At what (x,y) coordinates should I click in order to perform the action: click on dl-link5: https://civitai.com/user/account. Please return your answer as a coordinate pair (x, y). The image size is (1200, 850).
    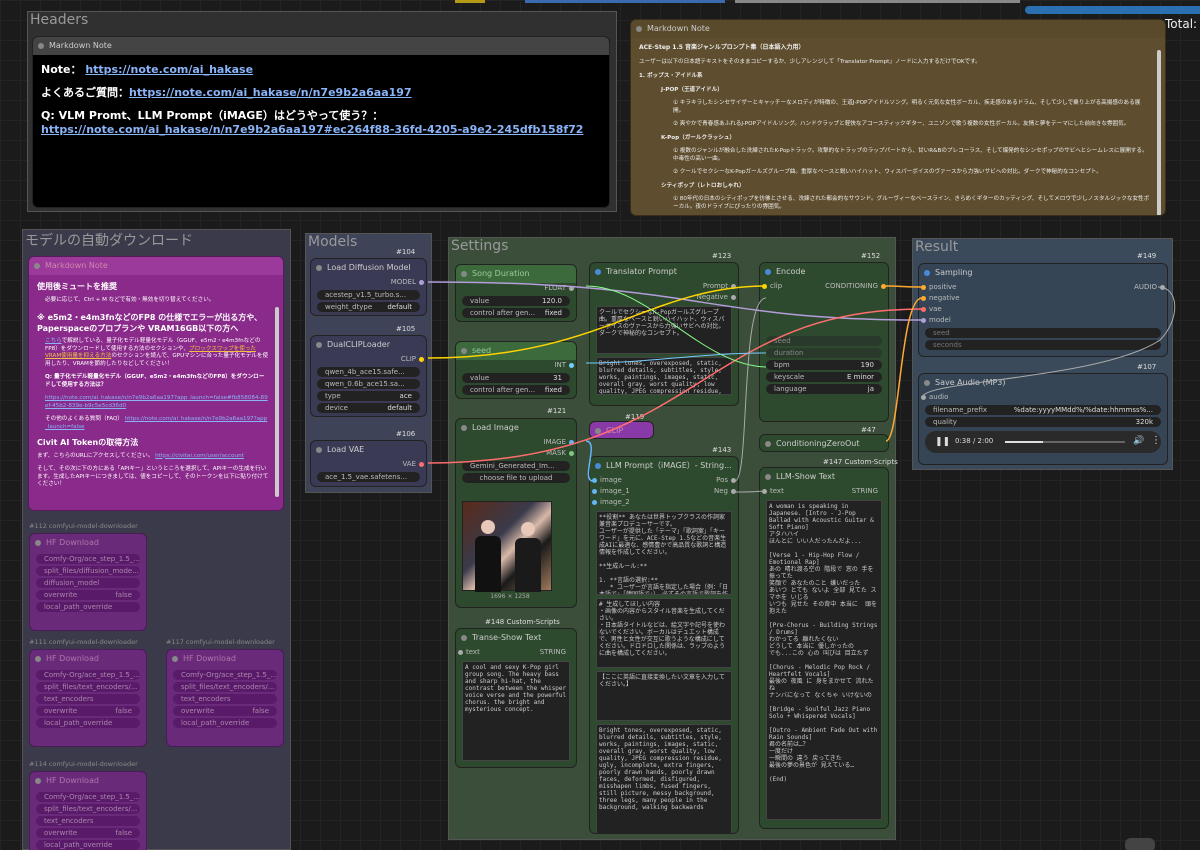
    Looking at the image, I should click on (199, 456).